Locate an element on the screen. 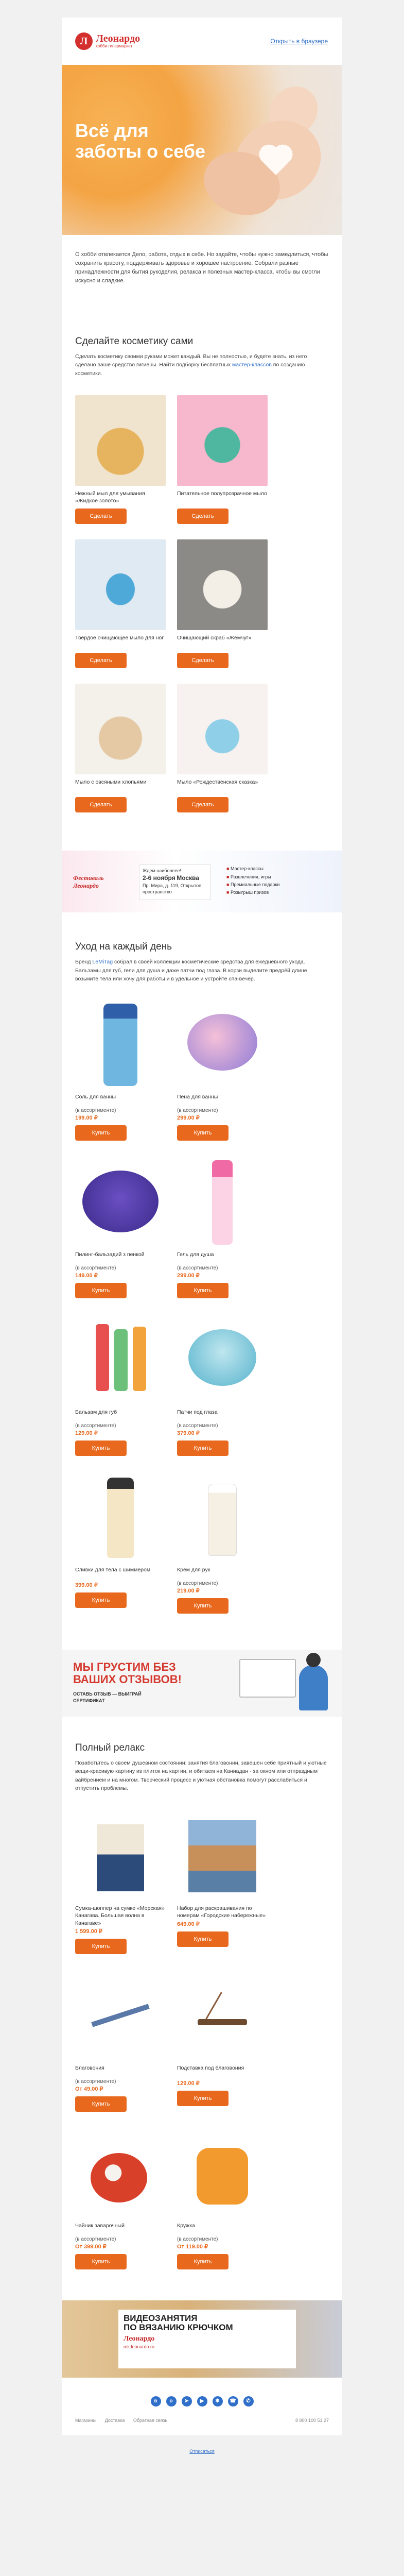 The width and height of the screenshot is (404, 2576). footer-phone: 8 800 100 51 27 is located at coordinates (312, 2420).